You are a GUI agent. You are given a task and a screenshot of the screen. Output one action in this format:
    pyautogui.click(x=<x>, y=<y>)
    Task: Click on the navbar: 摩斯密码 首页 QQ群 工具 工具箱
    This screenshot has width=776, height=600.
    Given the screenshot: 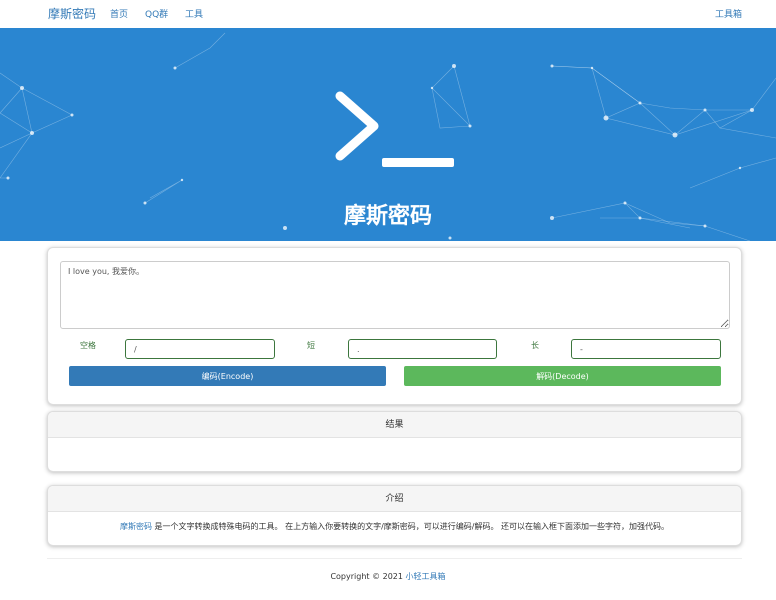 What is the action you would take?
    pyautogui.click(x=388, y=14)
    